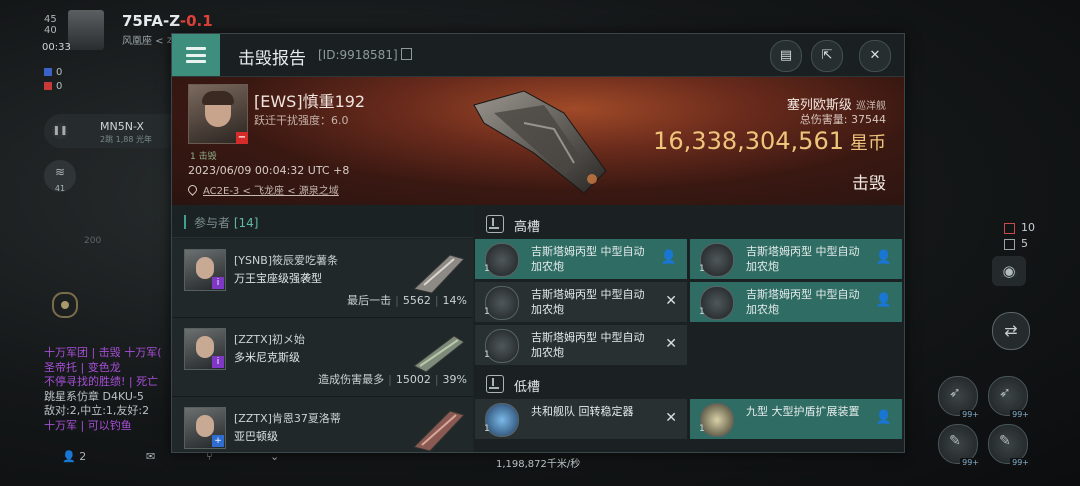 This screenshot has width=1080, height=486. What do you see at coordinates (167, 21) in the screenshot?
I see `system-name: 75FA-Z-0.1` at bounding box center [167, 21].